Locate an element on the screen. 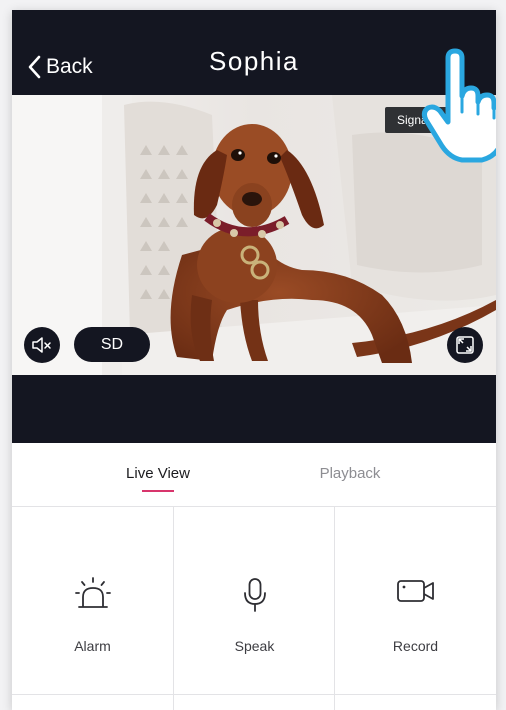  view-tabs: Live View Playback is located at coordinates (254, 475).